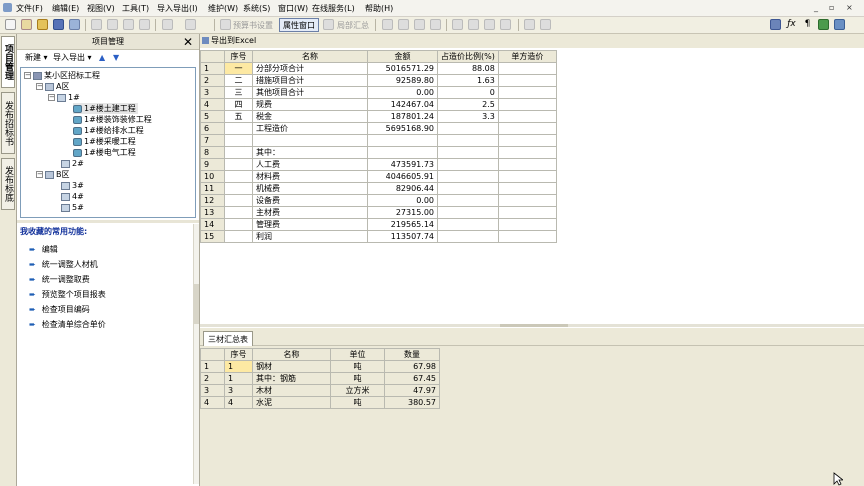 This screenshot has width=864, height=486. What do you see at coordinates (212, 200) in the screenshot?
I see `row-number: 12` at bounding box center [212, 200].